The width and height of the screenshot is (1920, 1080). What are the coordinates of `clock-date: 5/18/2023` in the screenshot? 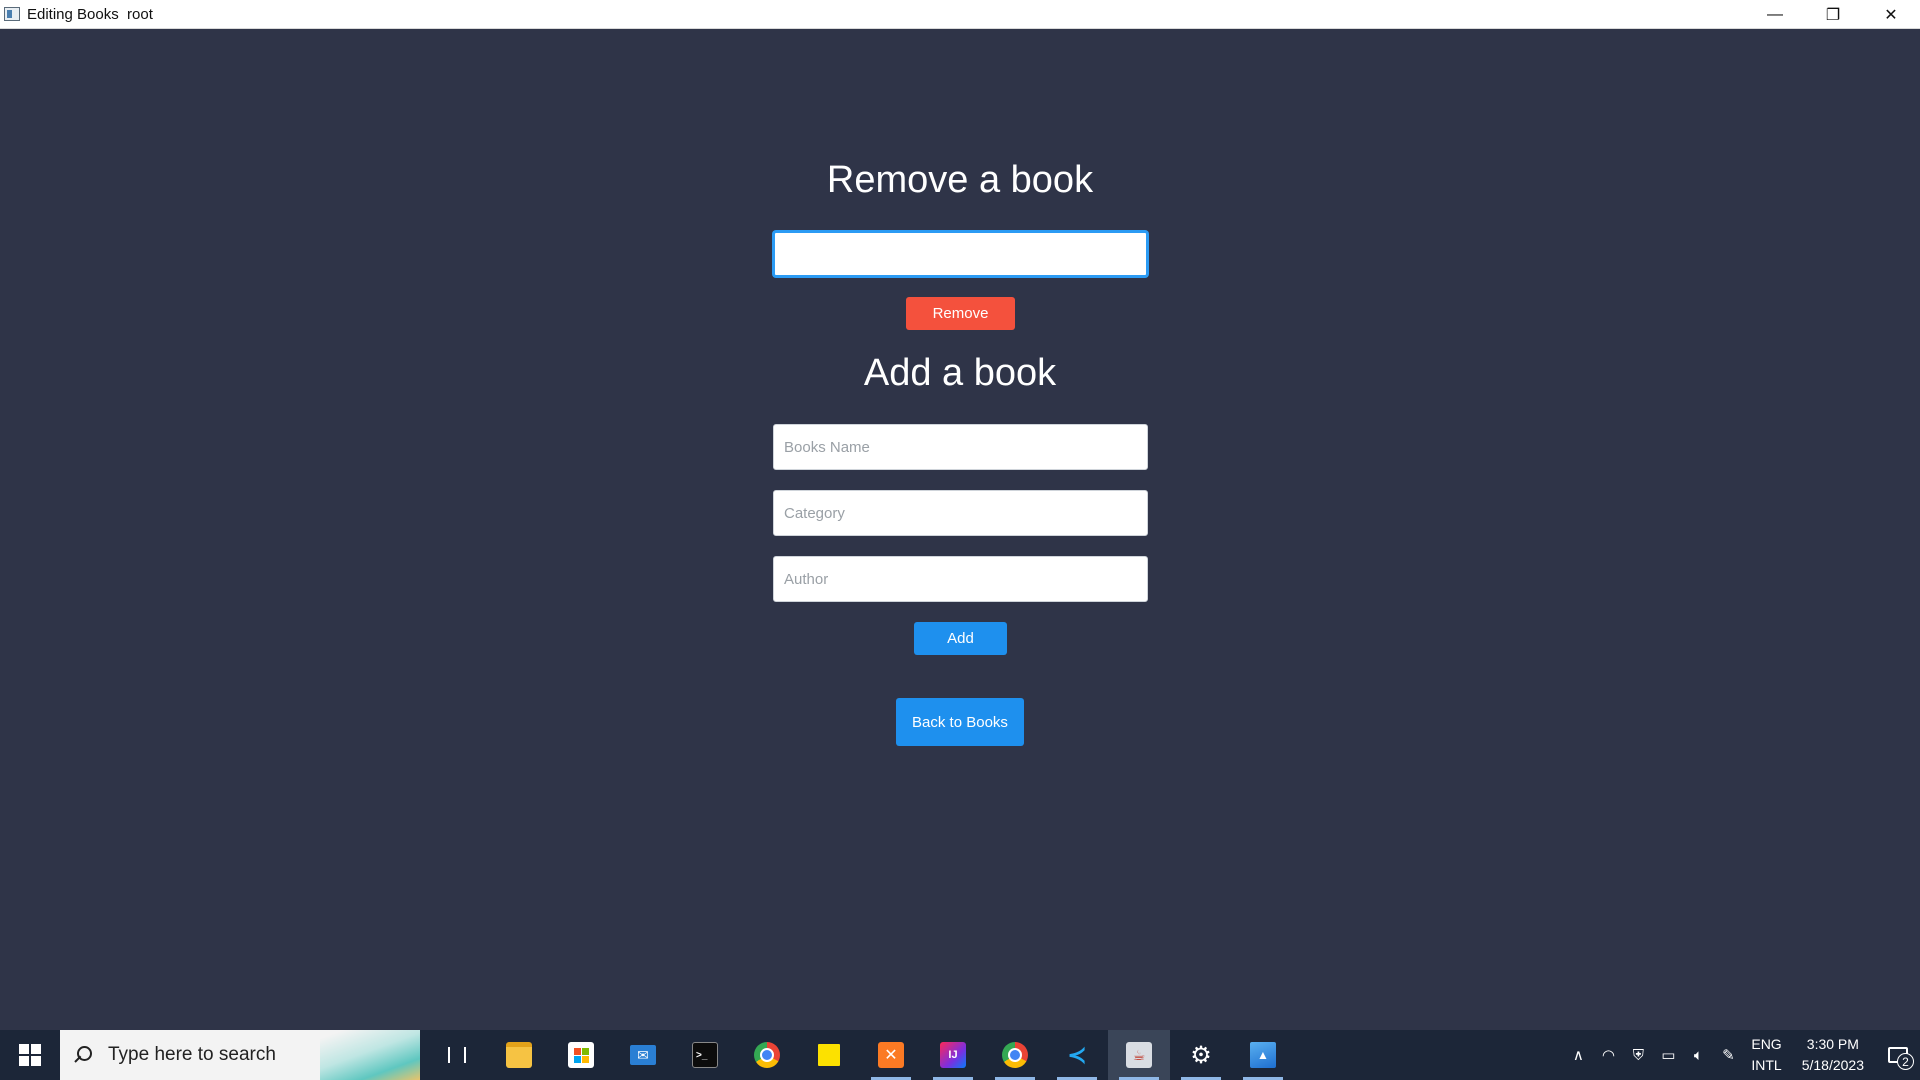 It's located at (1832, 1065).